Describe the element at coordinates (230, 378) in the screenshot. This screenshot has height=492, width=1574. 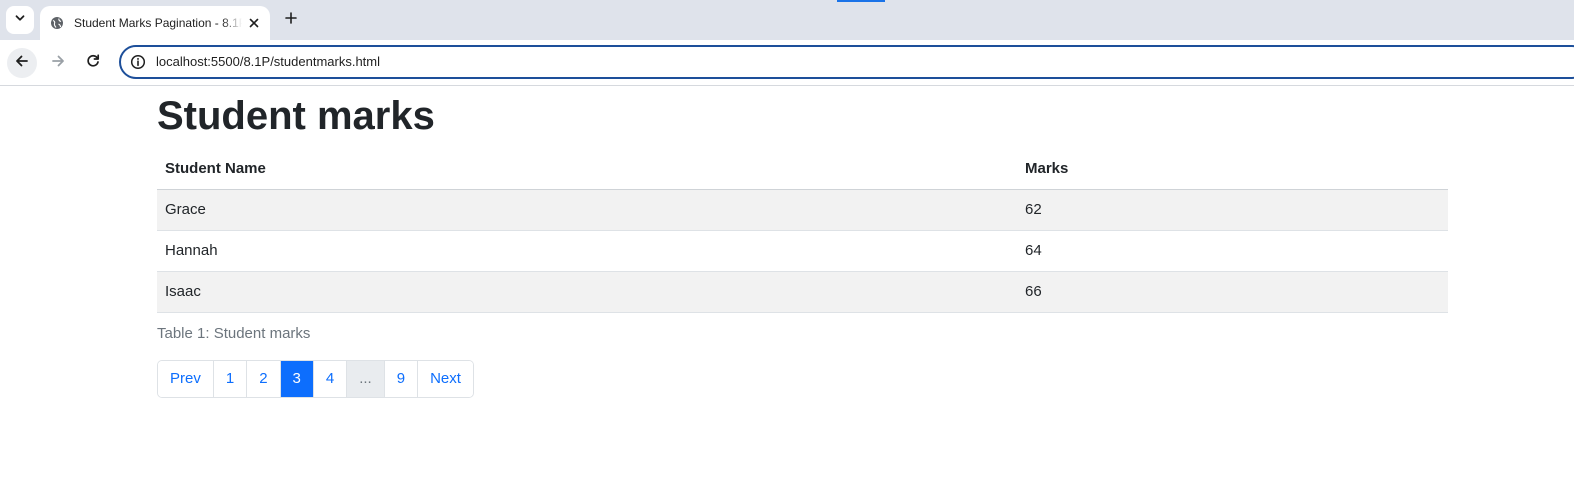
I see `pagination-page-1: 1` at that location.